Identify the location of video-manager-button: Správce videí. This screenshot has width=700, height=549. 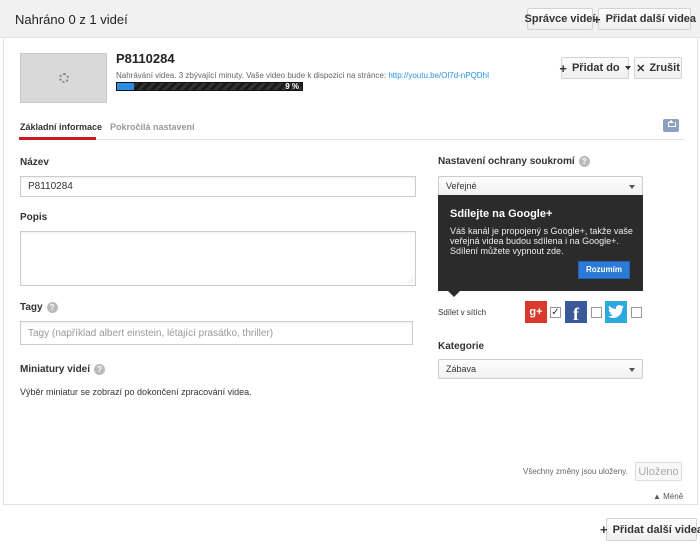
(560, 19).